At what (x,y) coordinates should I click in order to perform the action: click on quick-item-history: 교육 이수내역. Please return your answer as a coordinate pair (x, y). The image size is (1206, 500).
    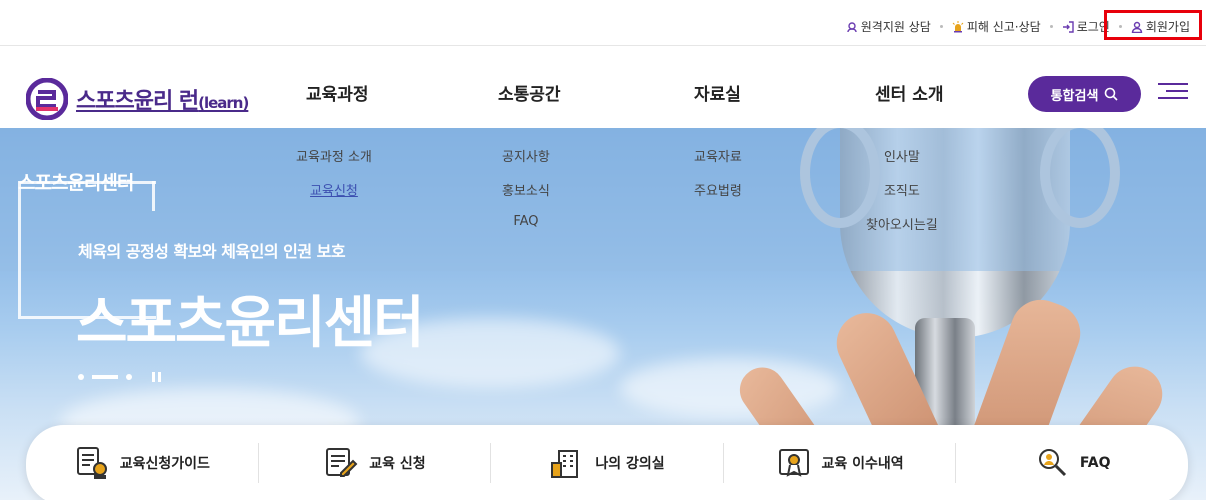
    Looking at the image, I should click on (840, 463).